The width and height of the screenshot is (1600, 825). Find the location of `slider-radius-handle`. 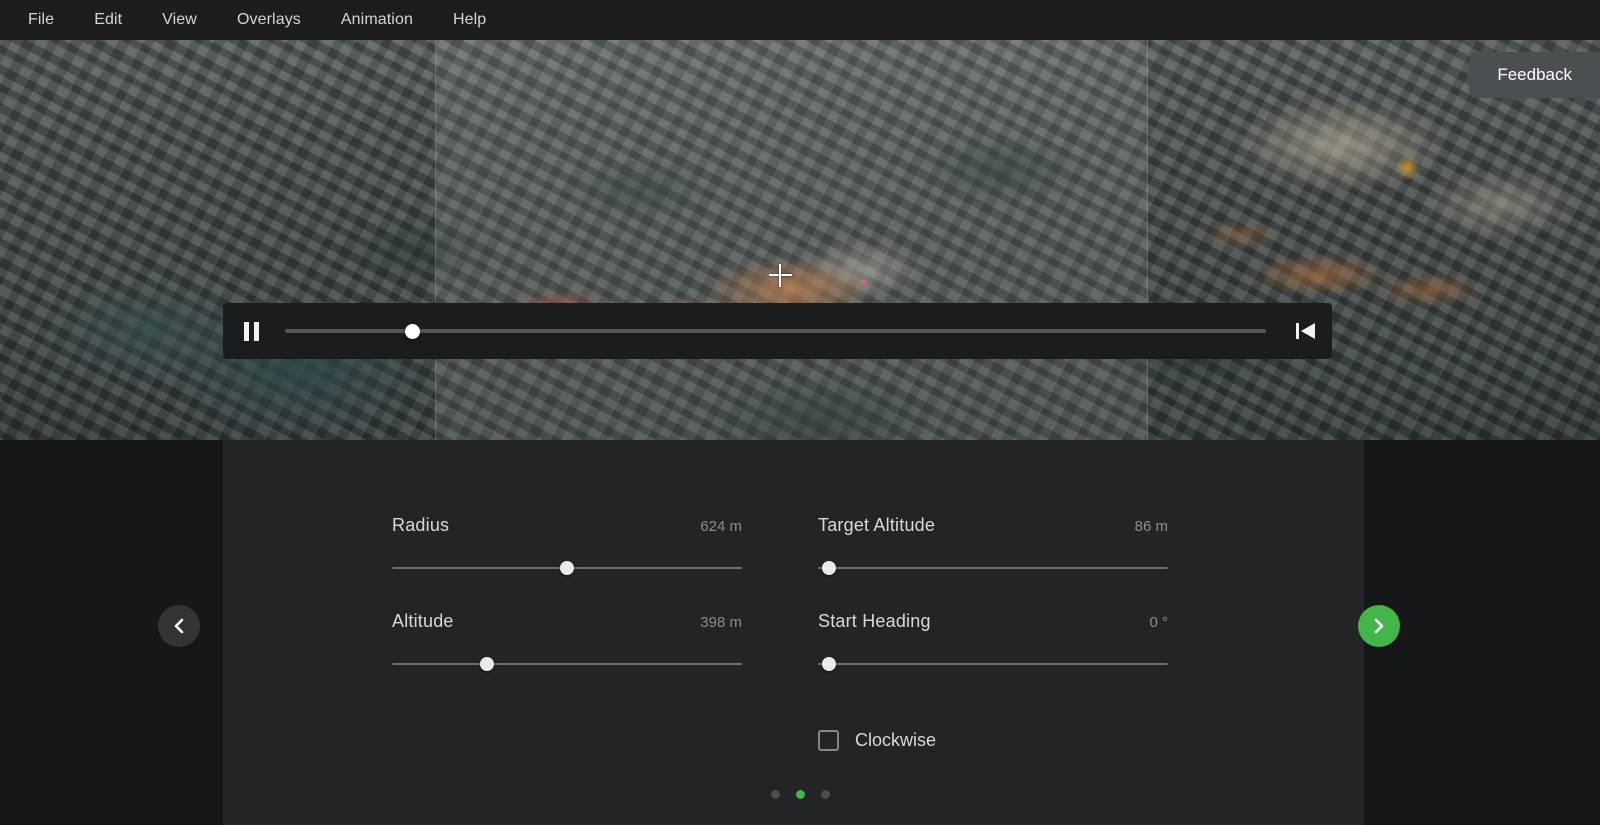

slider-radius-handle is located at coordinates (567, 568).